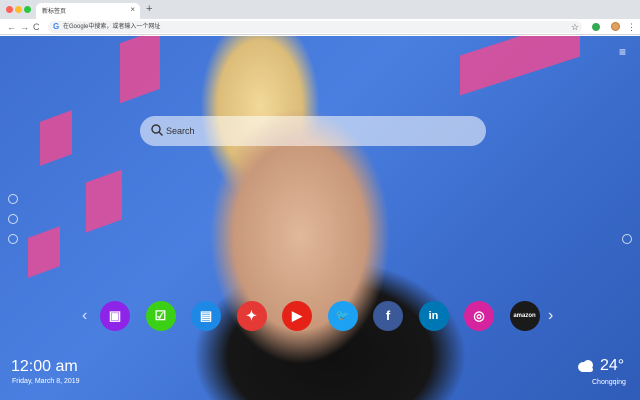  What do you see at coordinates (13, 199) in the screenshot?
I see `side-icon-twitter` at bounding box center [13, 199].